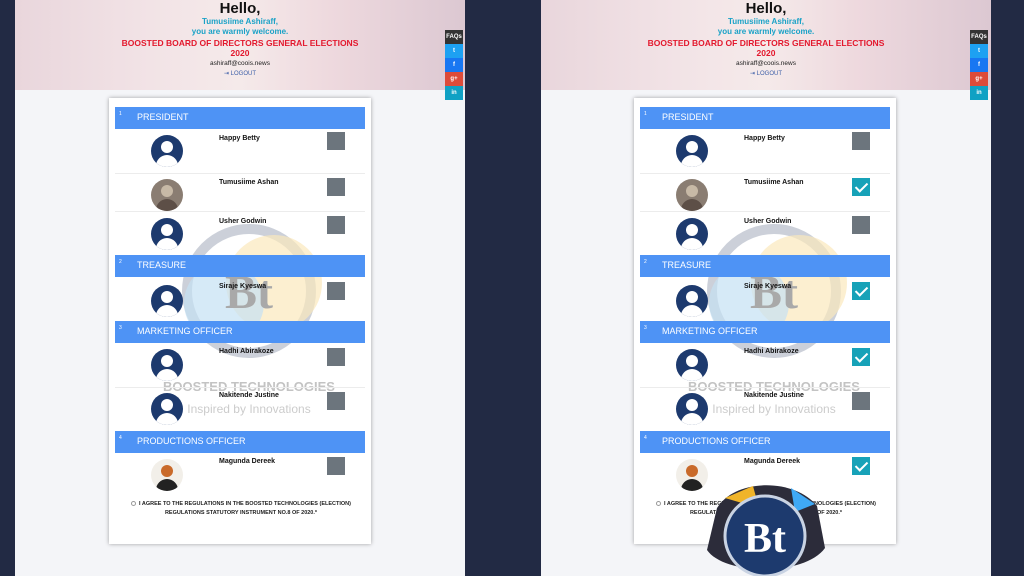 This screenshot has width=1024, height=576. I want to click on bt-logo-initials: Bt, so click(765, 539).